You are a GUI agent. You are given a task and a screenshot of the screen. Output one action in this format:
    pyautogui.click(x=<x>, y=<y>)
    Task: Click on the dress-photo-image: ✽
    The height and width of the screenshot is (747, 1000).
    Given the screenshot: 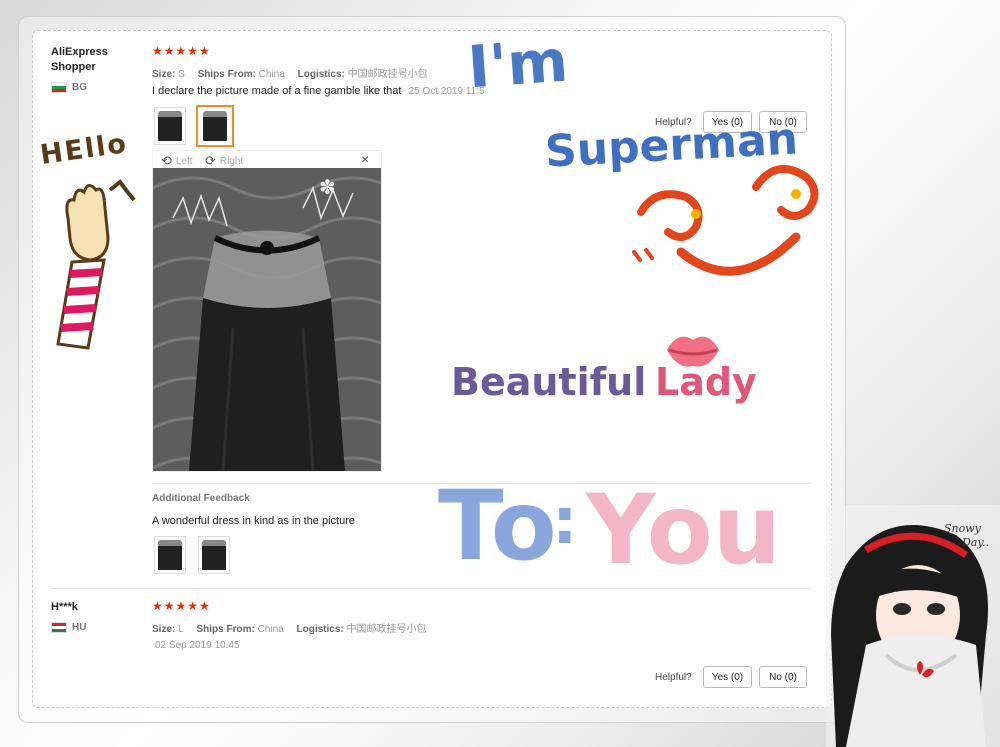 What is the action you would take?
    pyautogui.click(x=267, y=319)
    